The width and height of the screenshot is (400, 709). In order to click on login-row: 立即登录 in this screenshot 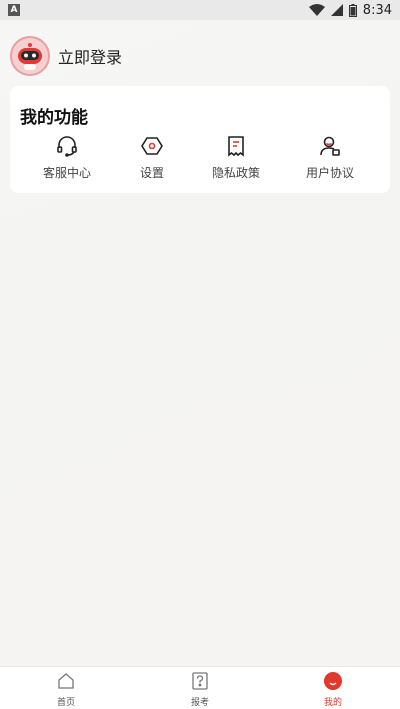, I will do `click(66, 56)`.